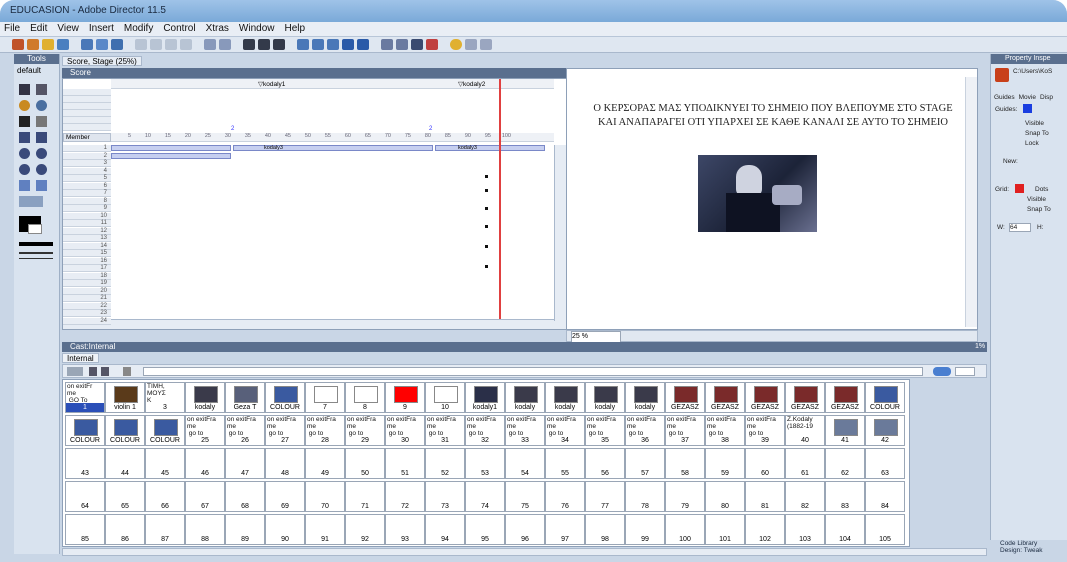 The image size is (1067, 562). Describe the element at coordinates (430, 129) in the screenshot. I see `script-marker-2: 2` at that location.